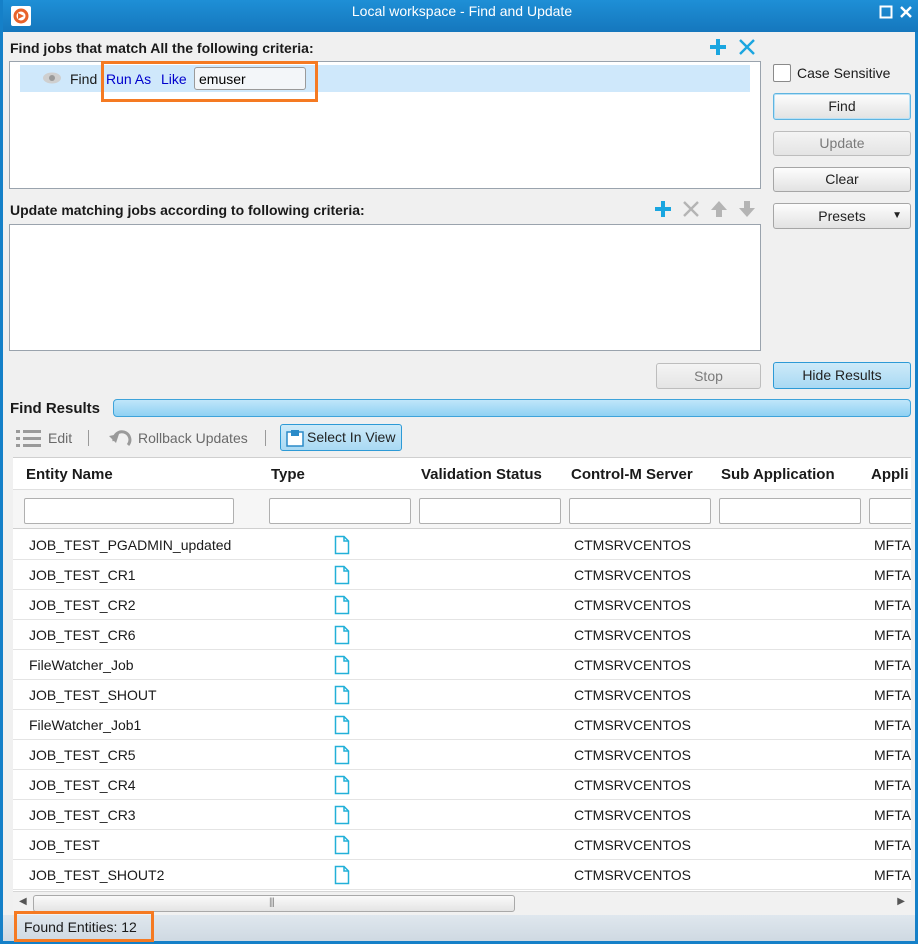 This screenshot has height=944, width=918. I want to click on table-row: FileWatcher_Job1 CTMSRVCENTOS MFTA, so click(462, 725).